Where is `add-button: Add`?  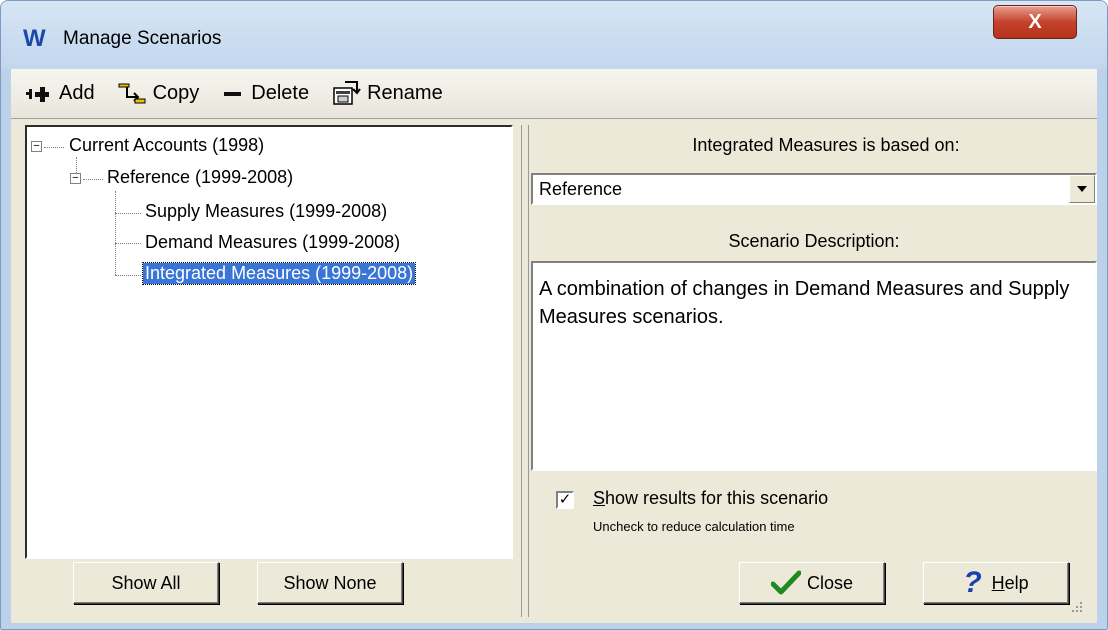 add-button: Add is located at coordinates (60, 93).